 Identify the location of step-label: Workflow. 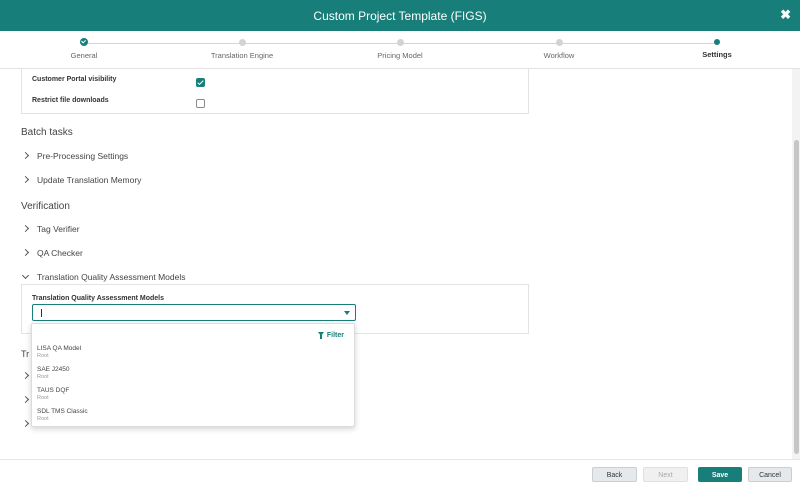
(559, 55).